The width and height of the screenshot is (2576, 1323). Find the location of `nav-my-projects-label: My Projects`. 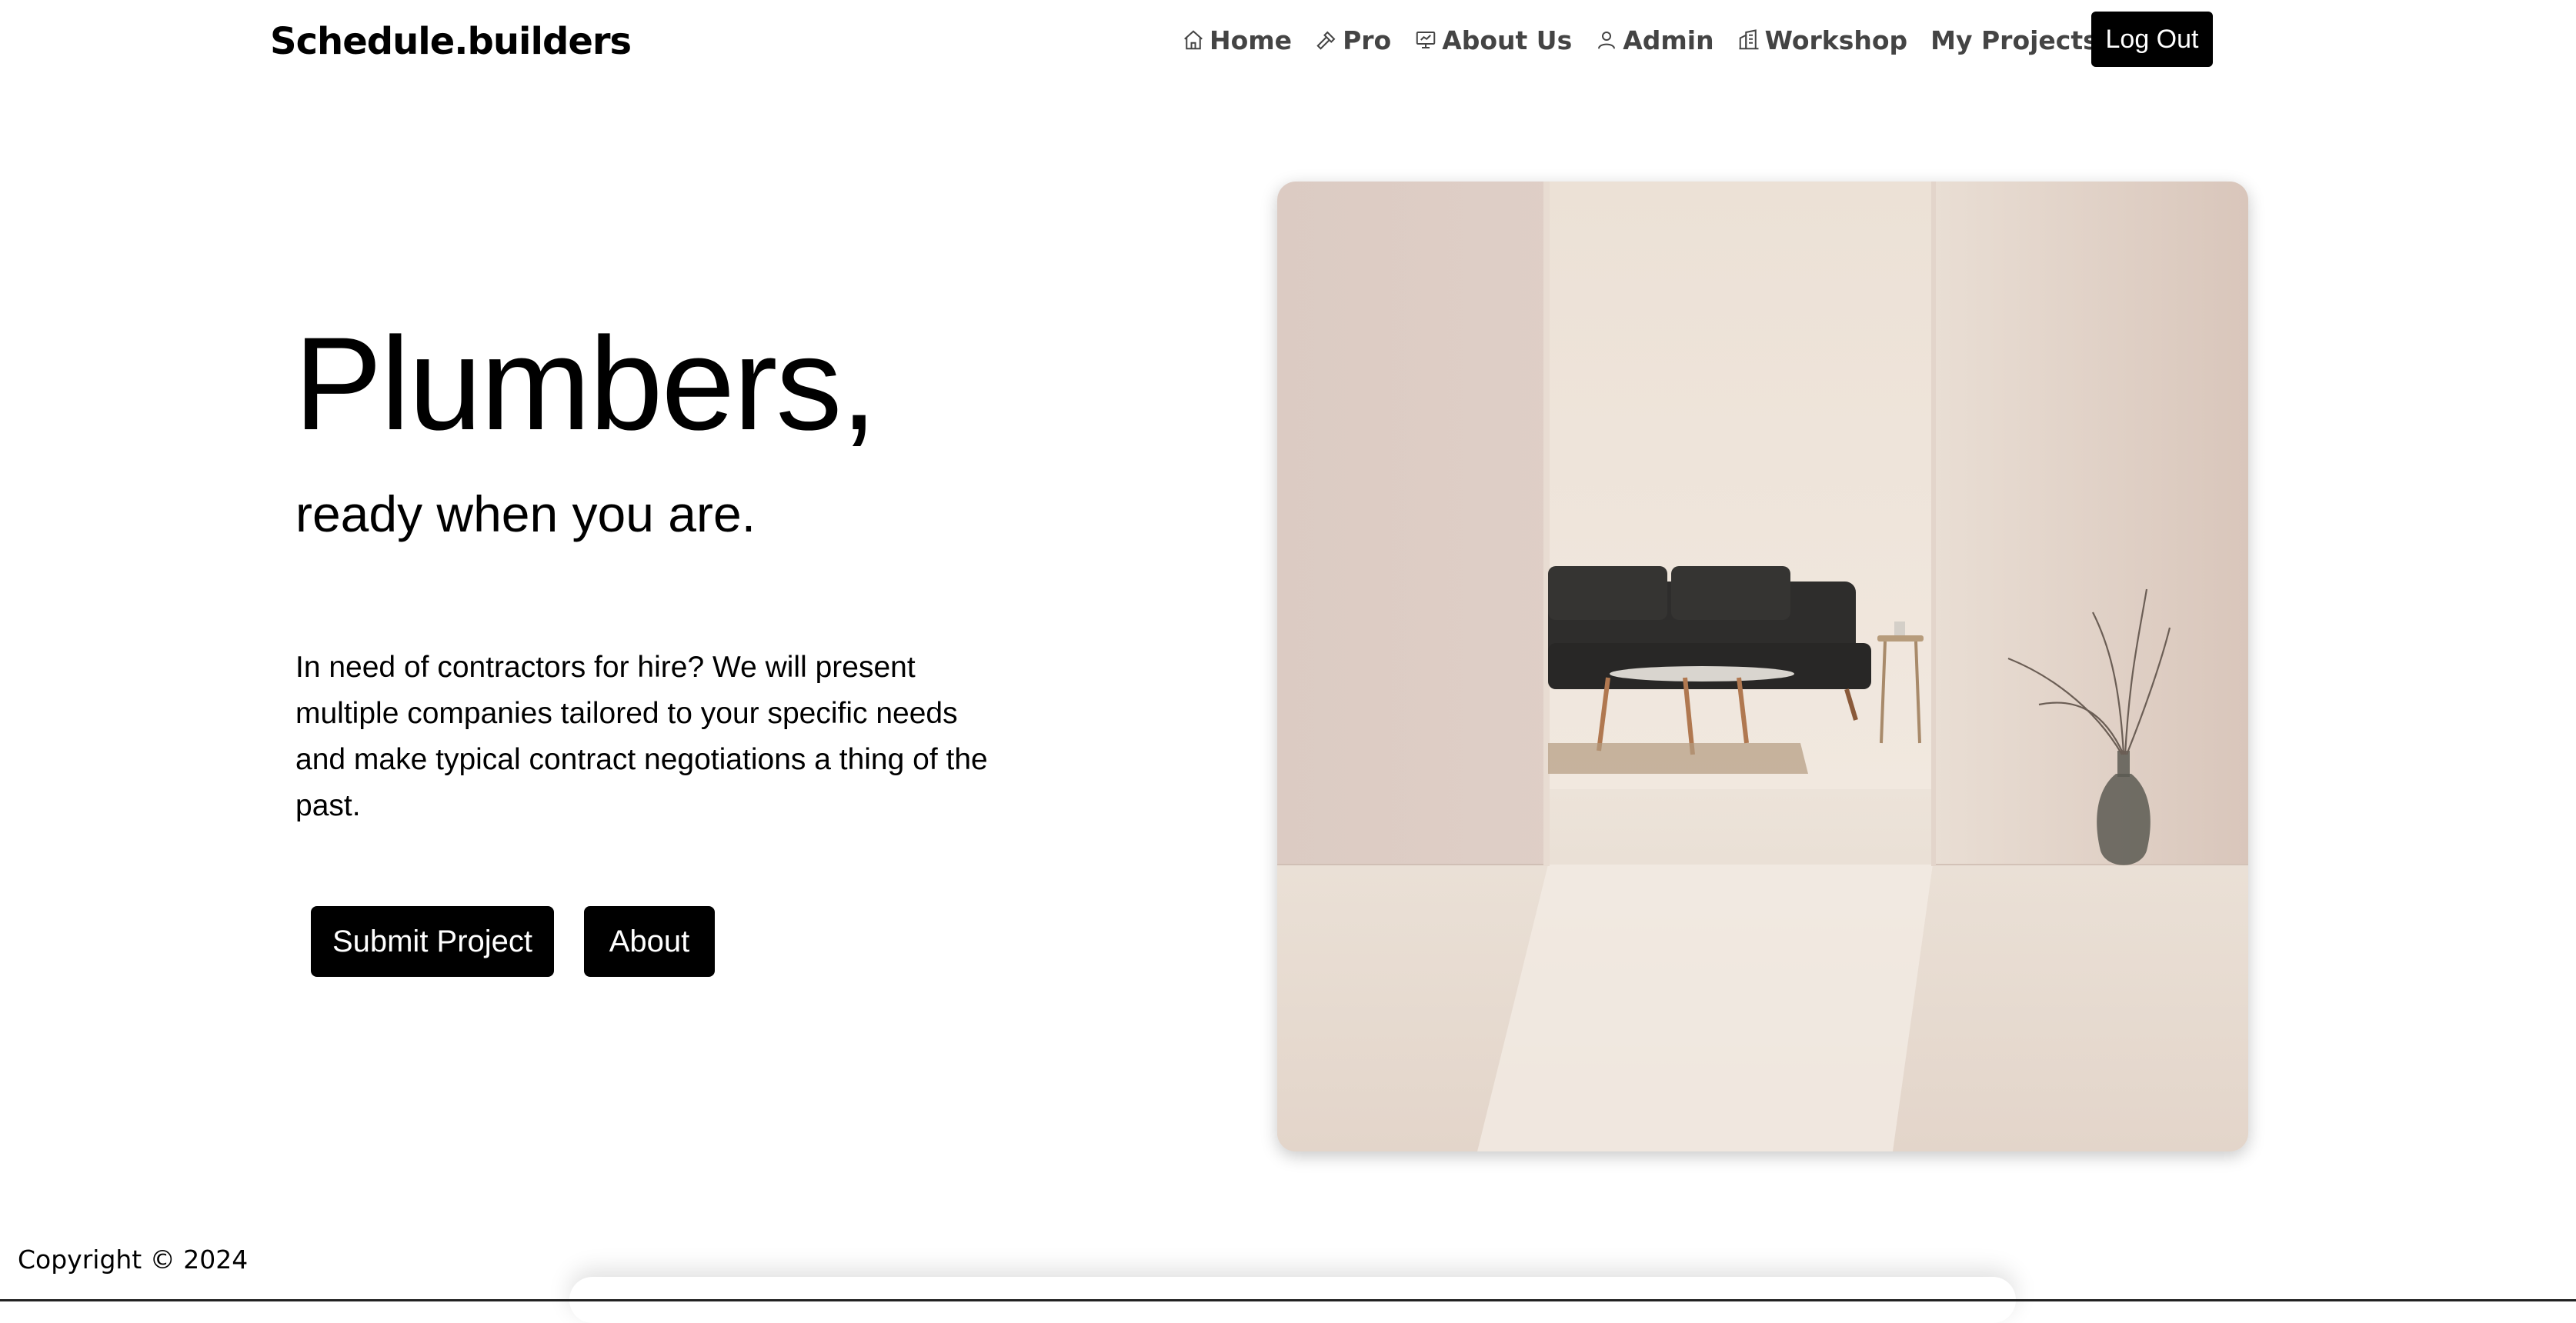

nav-my-projects-label: My Projects is located at coordinates (2014, 40).